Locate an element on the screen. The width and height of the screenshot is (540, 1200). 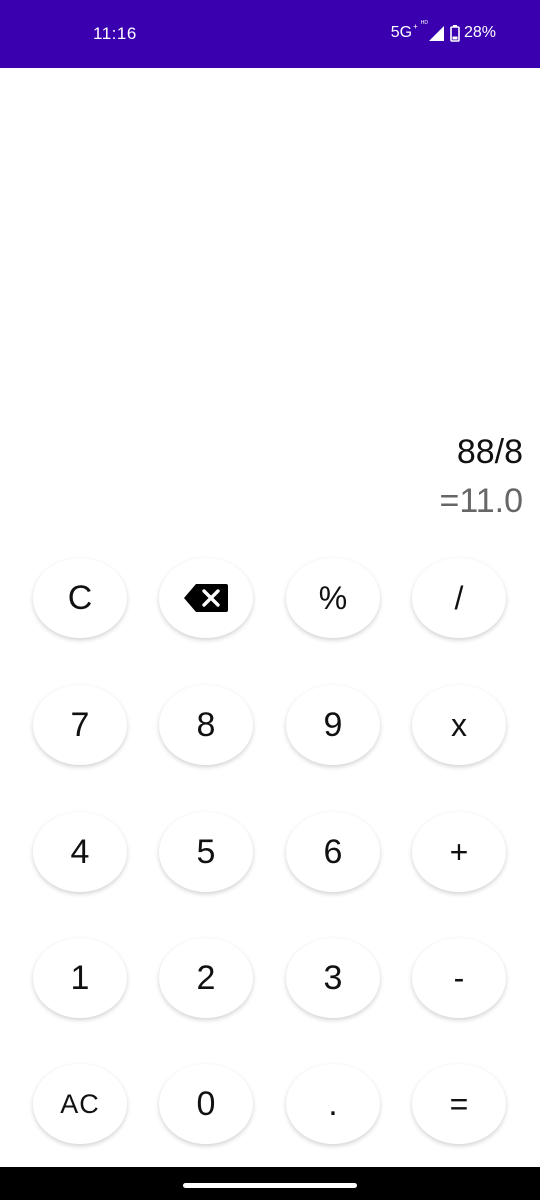
percent-button: % is located at coordinates (333, 598).